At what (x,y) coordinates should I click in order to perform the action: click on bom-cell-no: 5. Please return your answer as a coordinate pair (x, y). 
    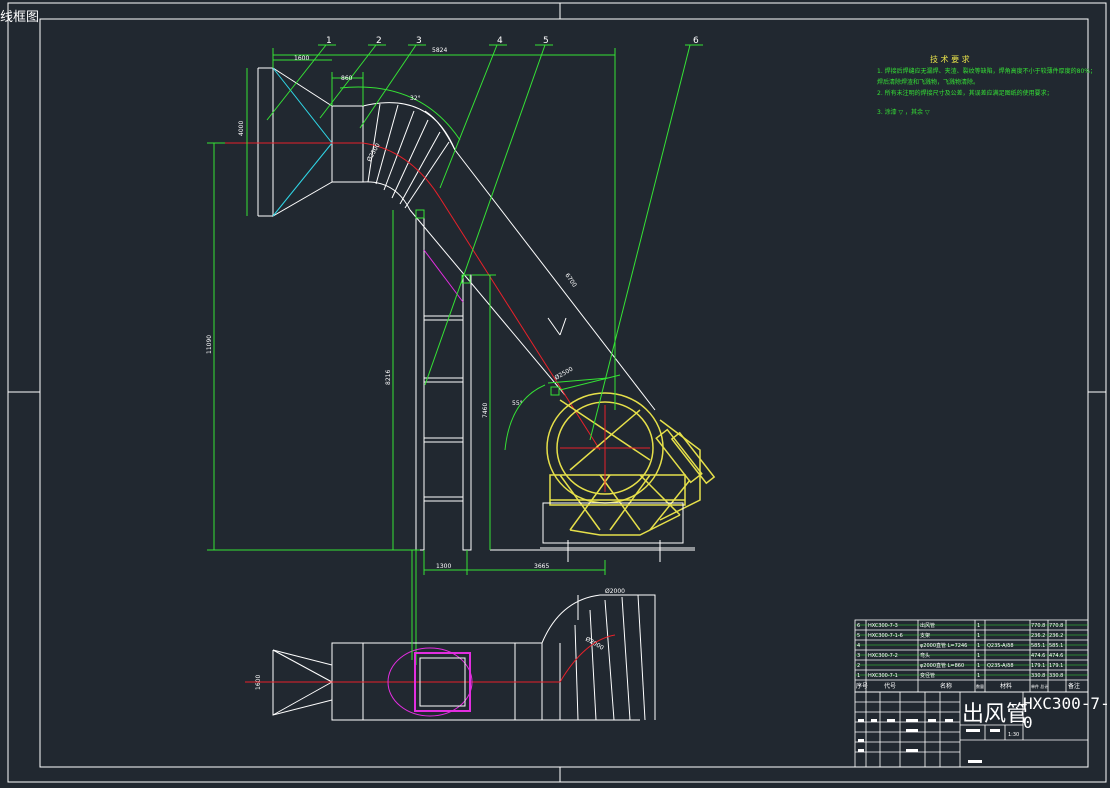
    Looking at the image, I should click on (858, 636).